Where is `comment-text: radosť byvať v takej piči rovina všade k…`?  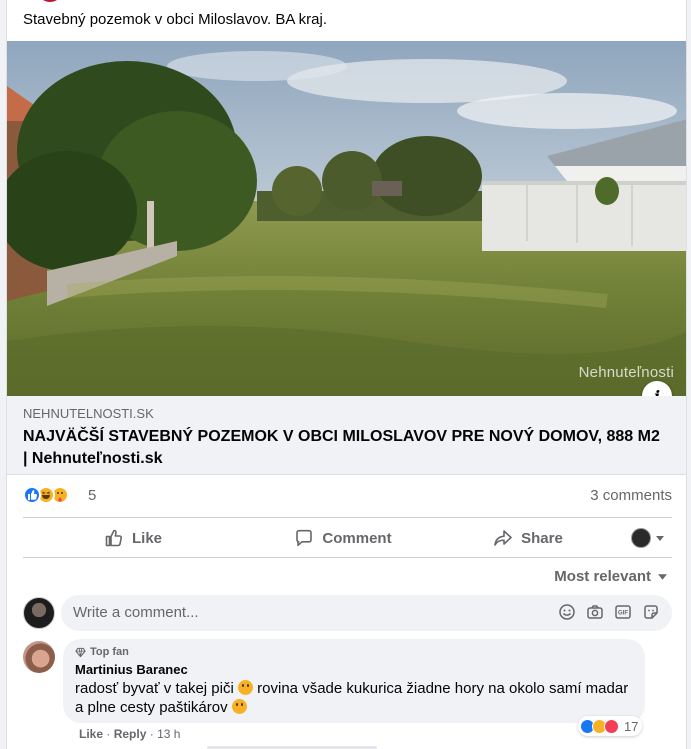
comment-text: radosť byvať v takej piči rovina všade k… is located at coordinates (356, 698).